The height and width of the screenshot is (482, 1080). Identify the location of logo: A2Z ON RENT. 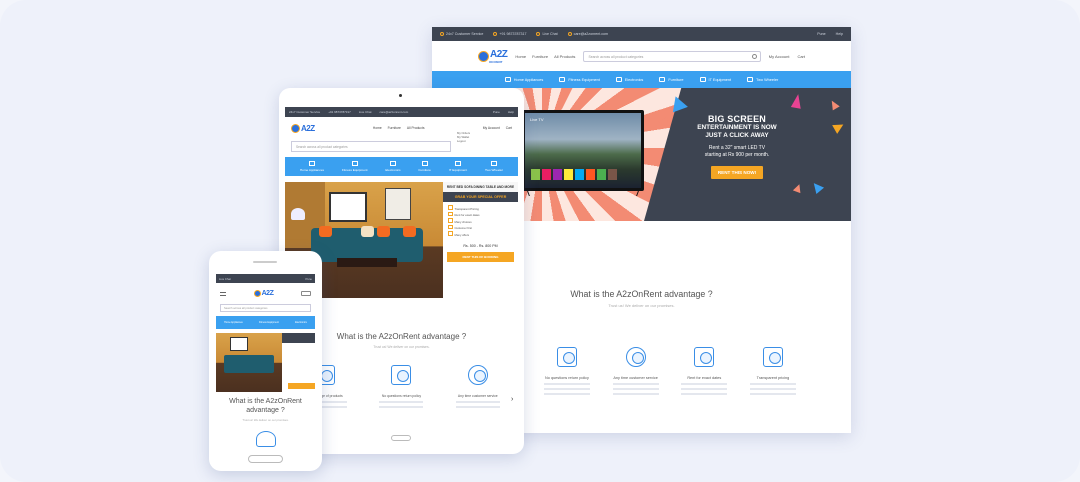
(493, 56).